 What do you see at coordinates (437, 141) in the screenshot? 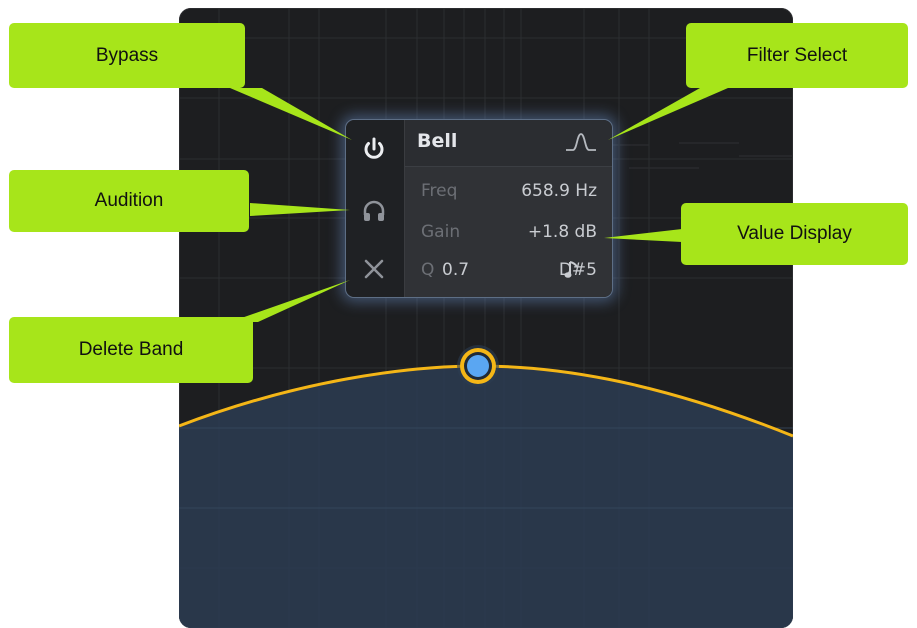
I see `filter-type-label: Bell` at bounding box center [437, 141].